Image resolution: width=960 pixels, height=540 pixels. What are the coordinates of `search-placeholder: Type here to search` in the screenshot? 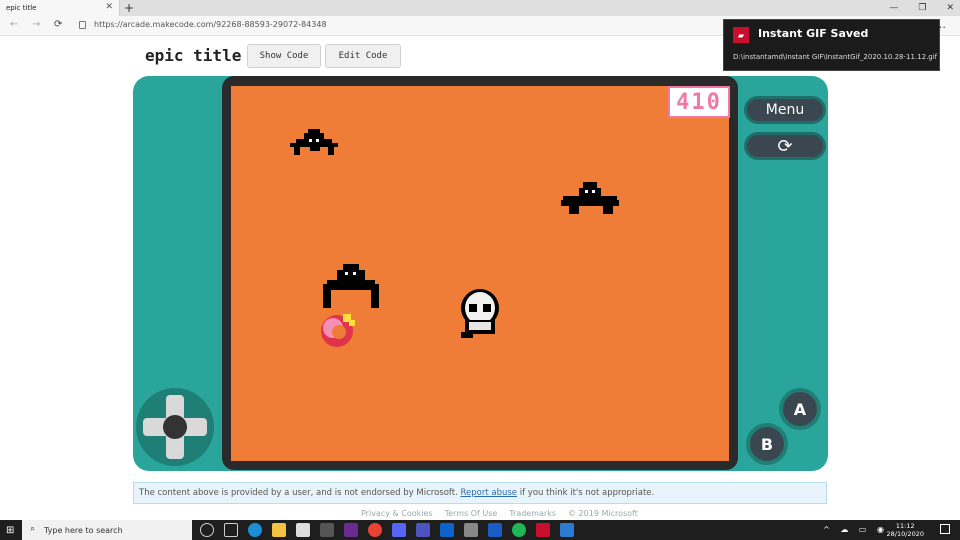 It's located at (83, 530).